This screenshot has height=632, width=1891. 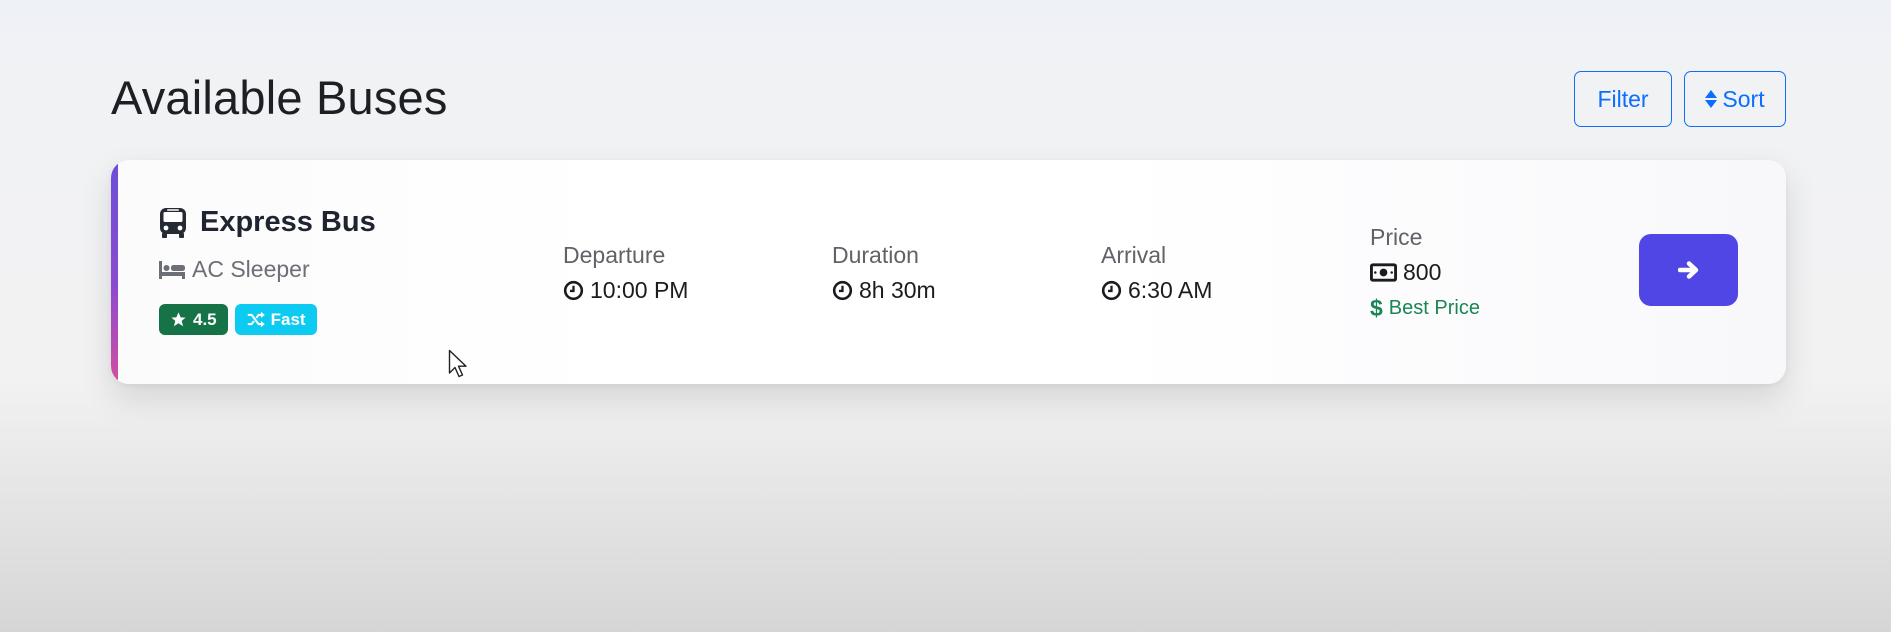 I want to click on filter-button: Filter, so click(x=1623, y=99).